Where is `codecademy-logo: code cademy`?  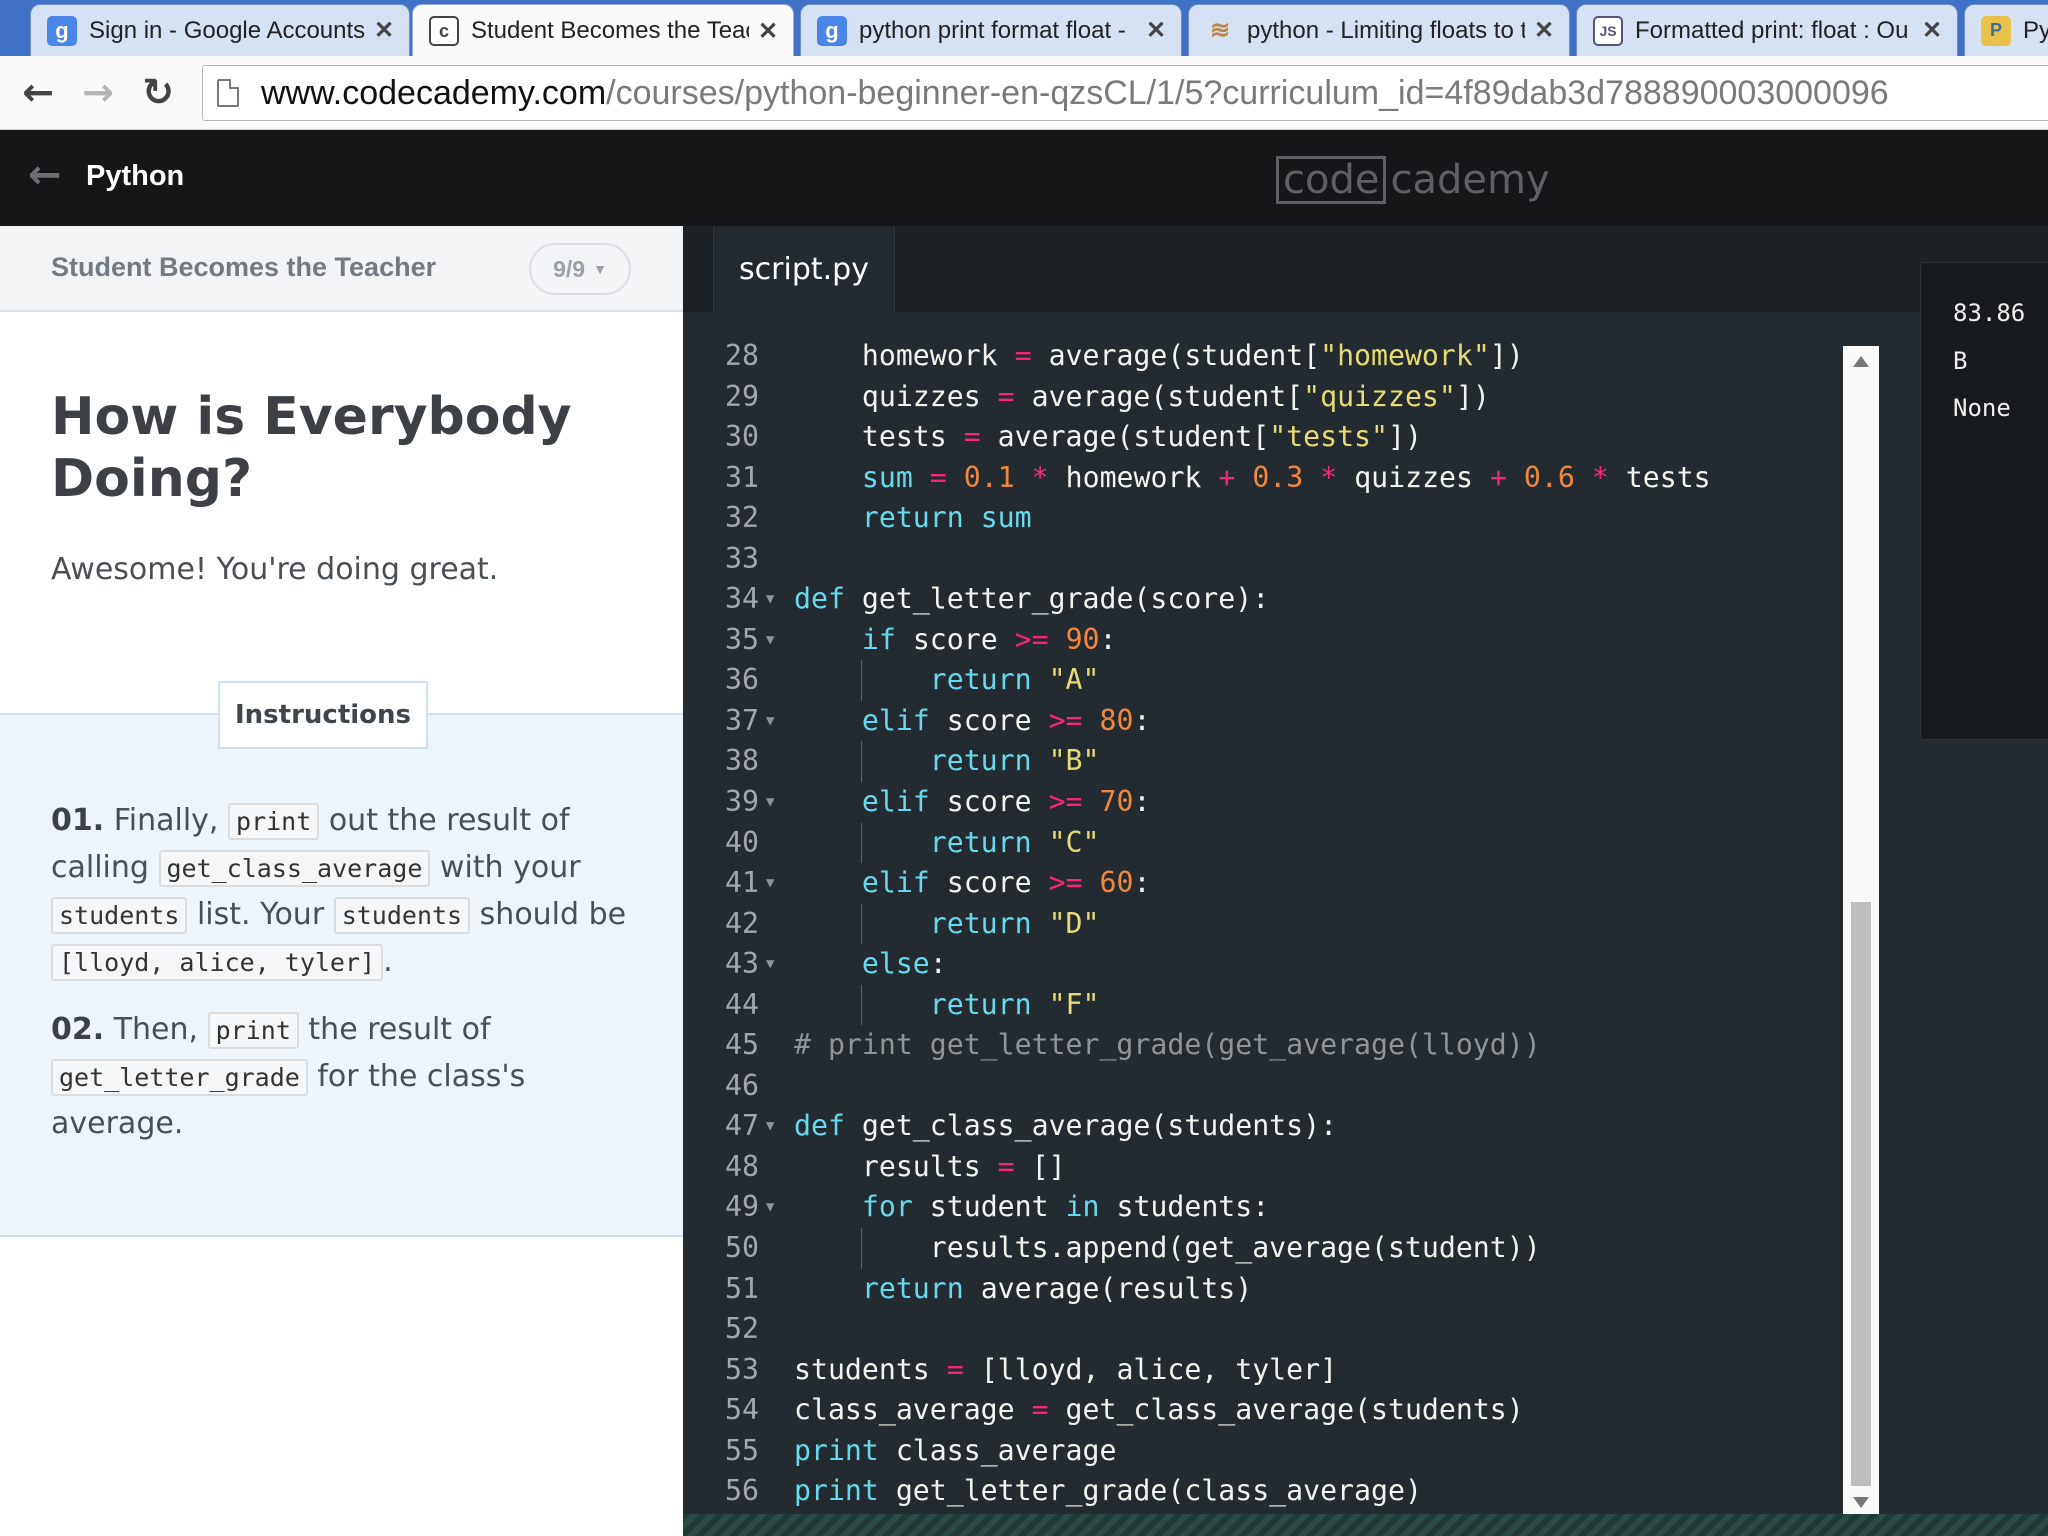 codecademy-logo: code cademy is located at coordinates (1413, 180).